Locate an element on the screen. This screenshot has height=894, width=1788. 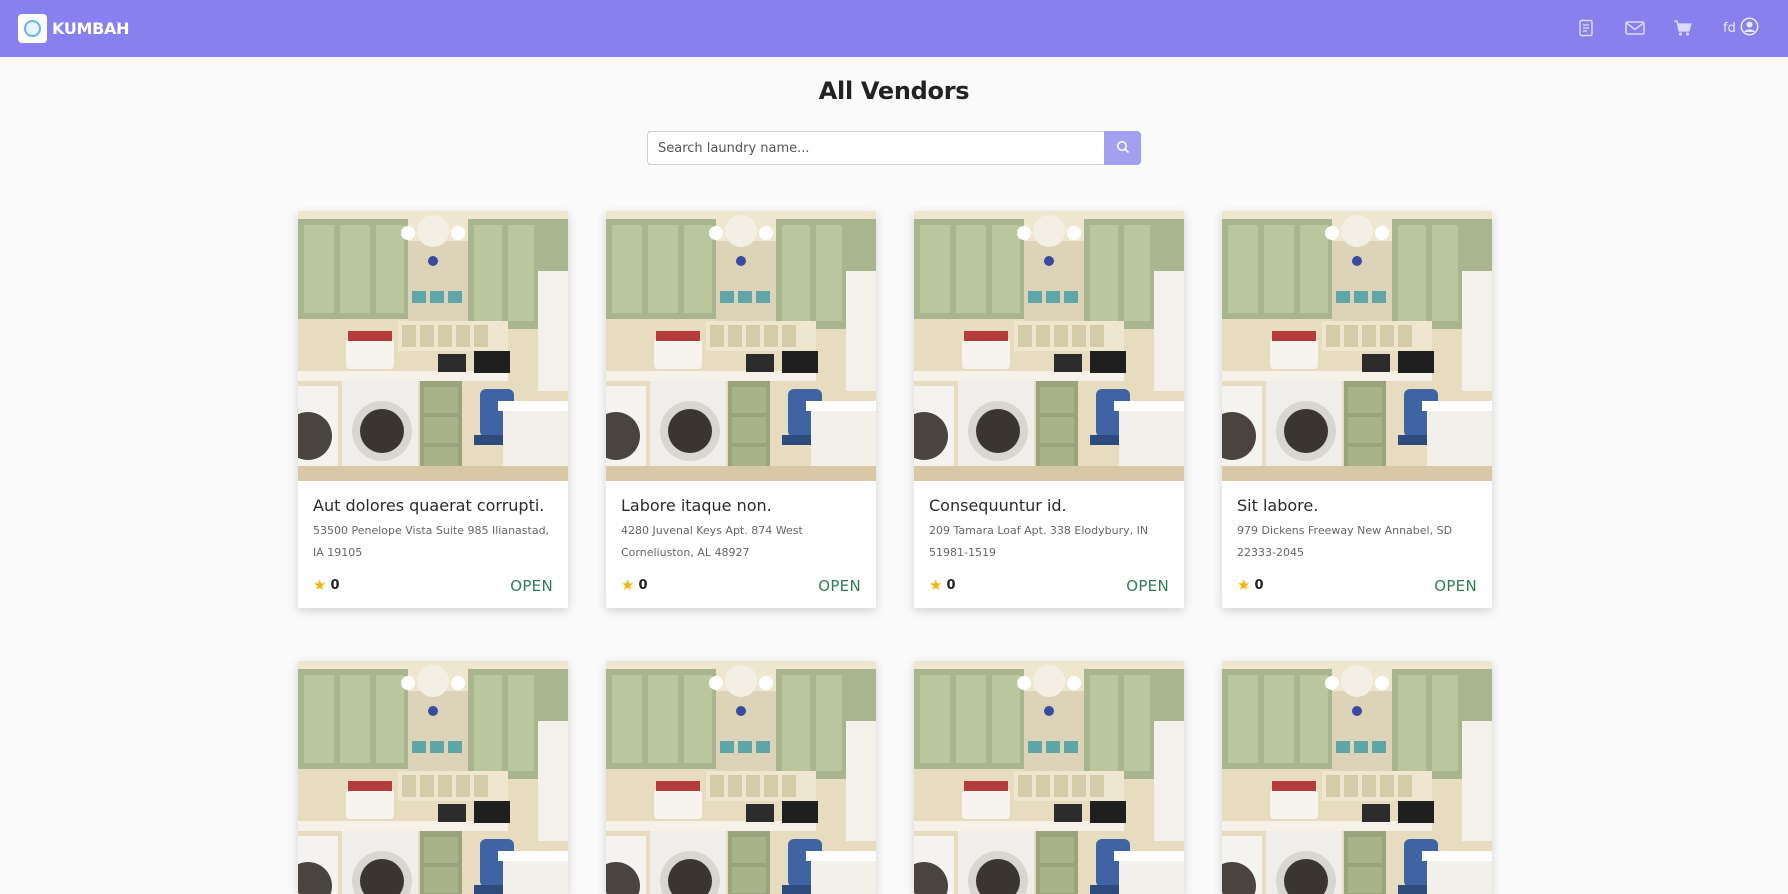
orders-icon is located at coordinates (1586, 28).